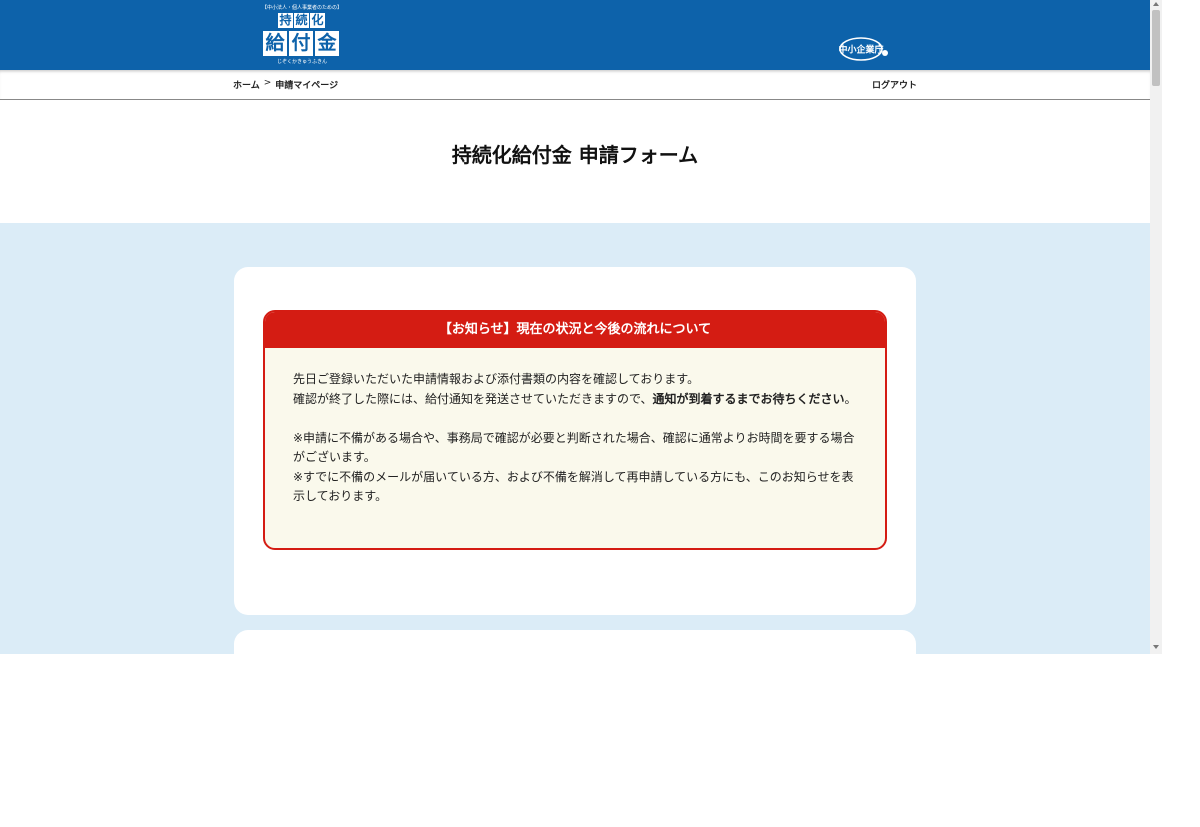 The height and width of the screenshot is (827, 1200). What do you see at coordinates (275, 43) in the screenshot?
I see `logo-char: 給` at bounding box center [275, 43].